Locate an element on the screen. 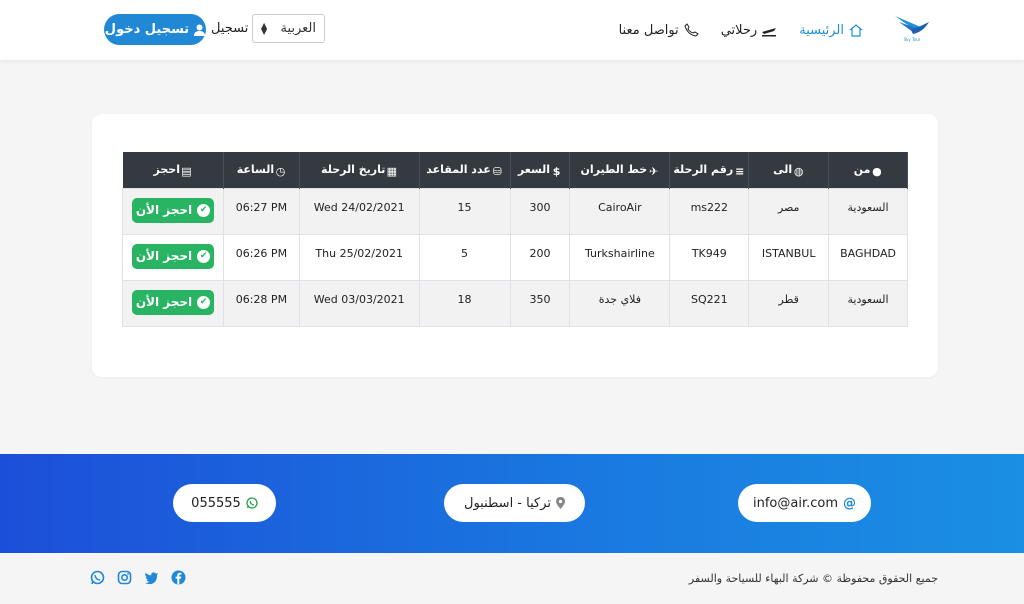 The width and height of the screenshot is (1024, 604). cell-flight-no: SQ221 is located at coordinates (709, 303).